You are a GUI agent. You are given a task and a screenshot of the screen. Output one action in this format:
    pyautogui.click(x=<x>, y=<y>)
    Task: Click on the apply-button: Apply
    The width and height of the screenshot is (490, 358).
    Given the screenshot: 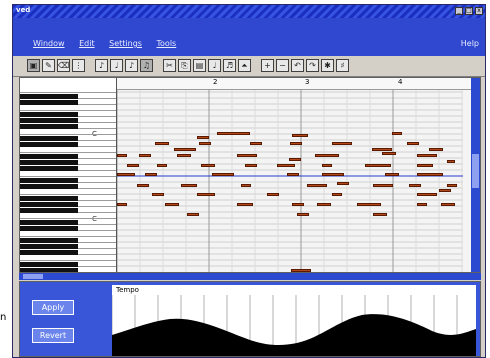 What is the action you would take?
    pyautogui.click(x=53, y=307)
    